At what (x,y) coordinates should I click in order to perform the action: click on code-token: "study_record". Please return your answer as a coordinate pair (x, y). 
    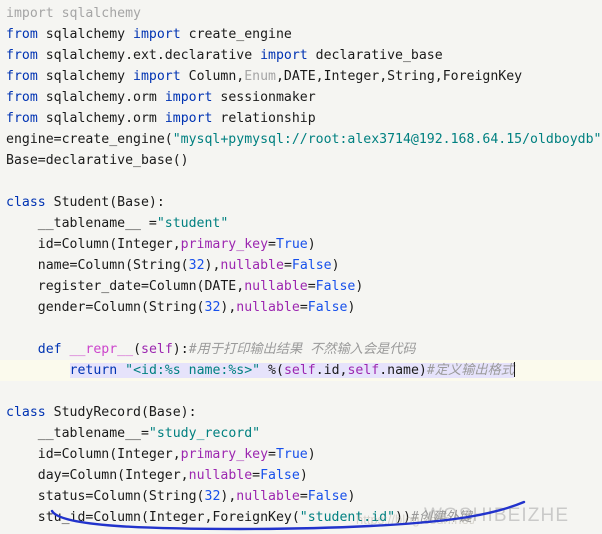
    Looking at the image, I should click on (204, 433).